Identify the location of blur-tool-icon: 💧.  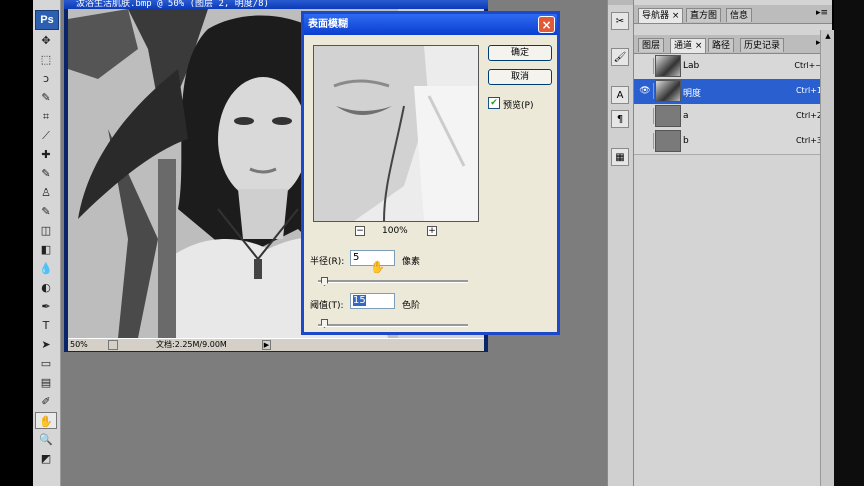
(46, 268).